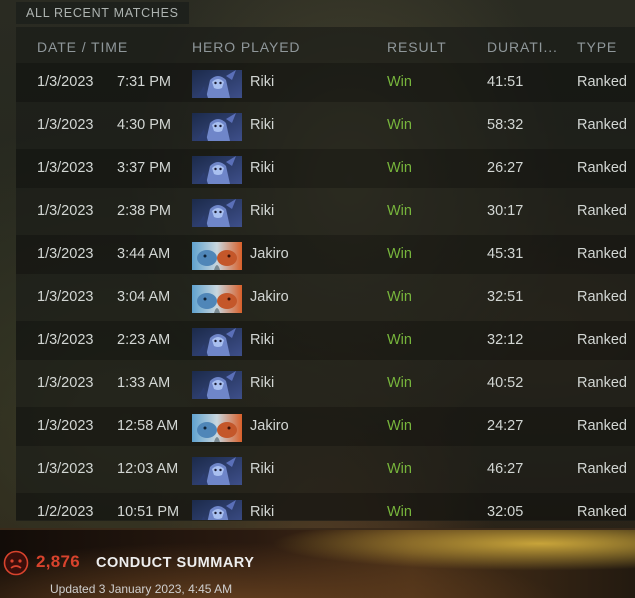  Describe the element at coordinates (505, 211) in the screenshot. I see `match-duration: 30:17` at that location.